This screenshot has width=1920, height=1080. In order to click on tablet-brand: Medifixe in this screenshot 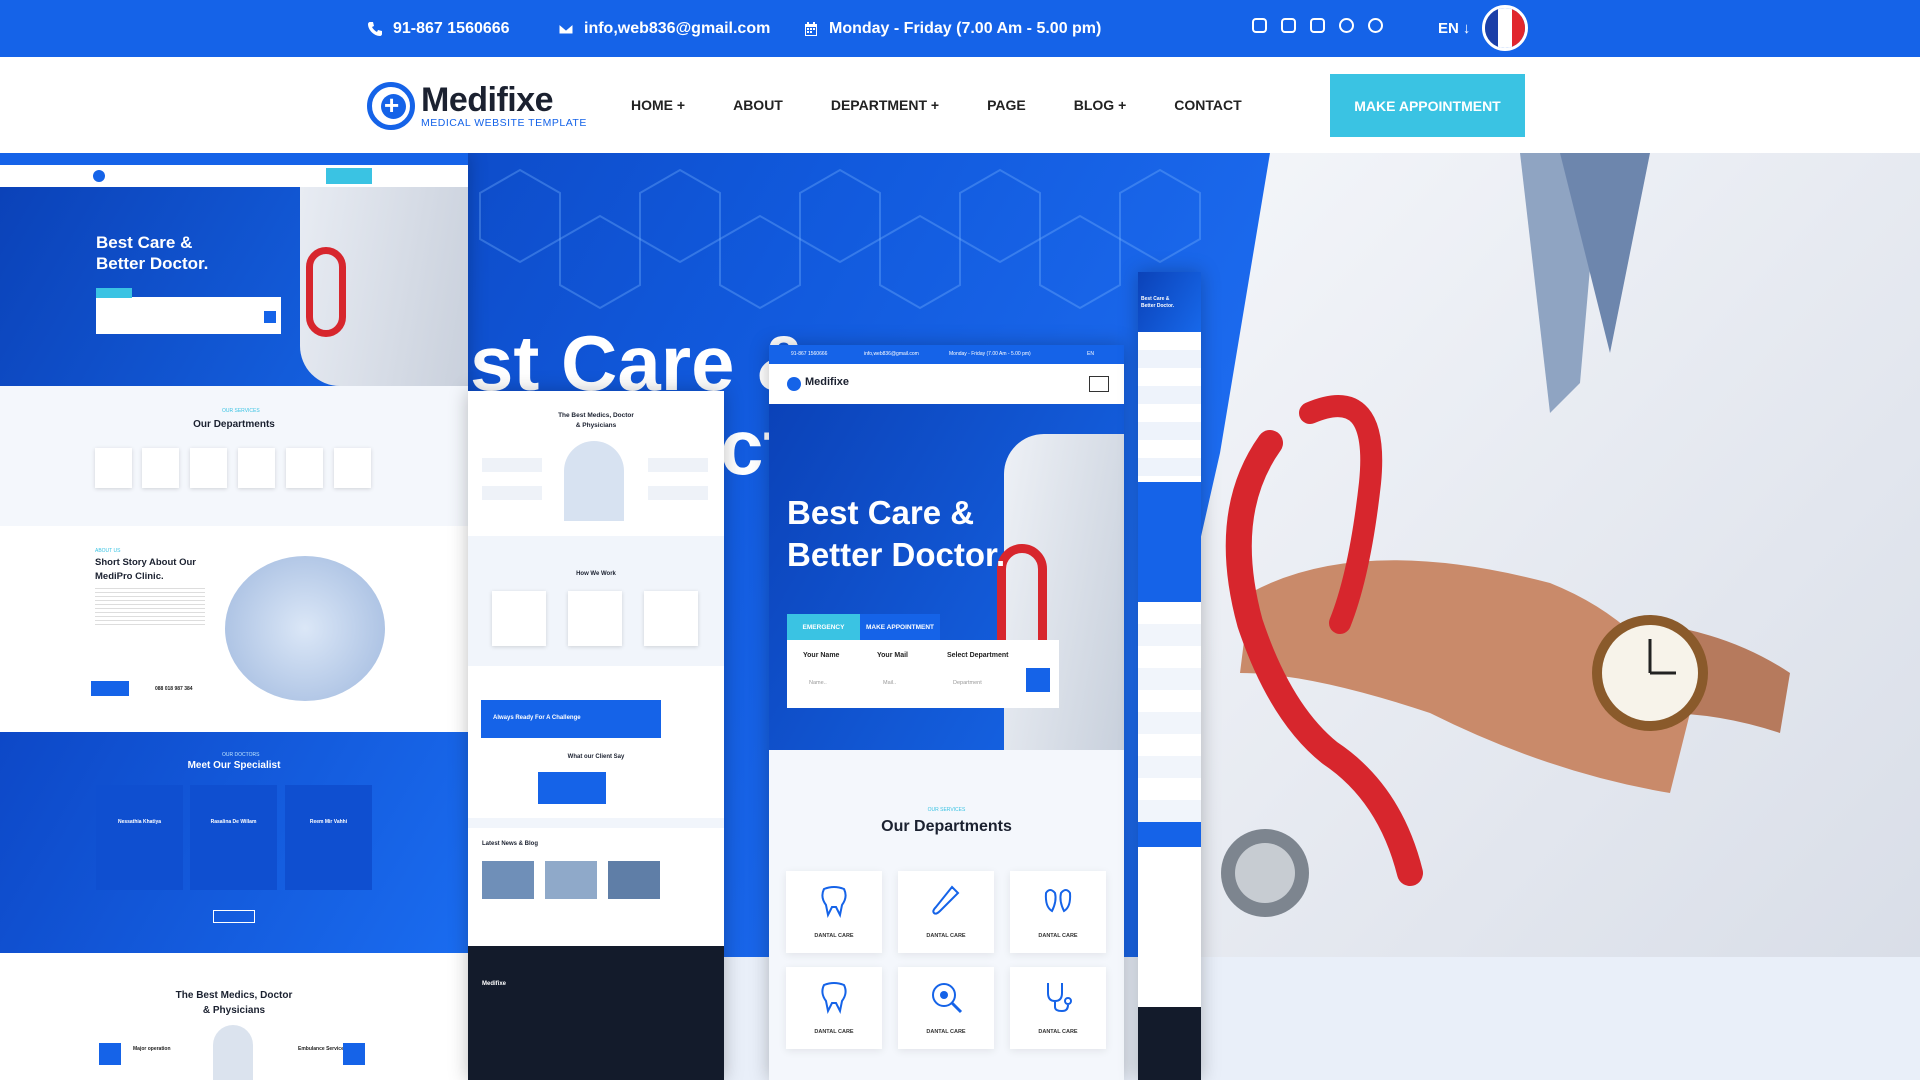, I will do `click(827, 382)`.